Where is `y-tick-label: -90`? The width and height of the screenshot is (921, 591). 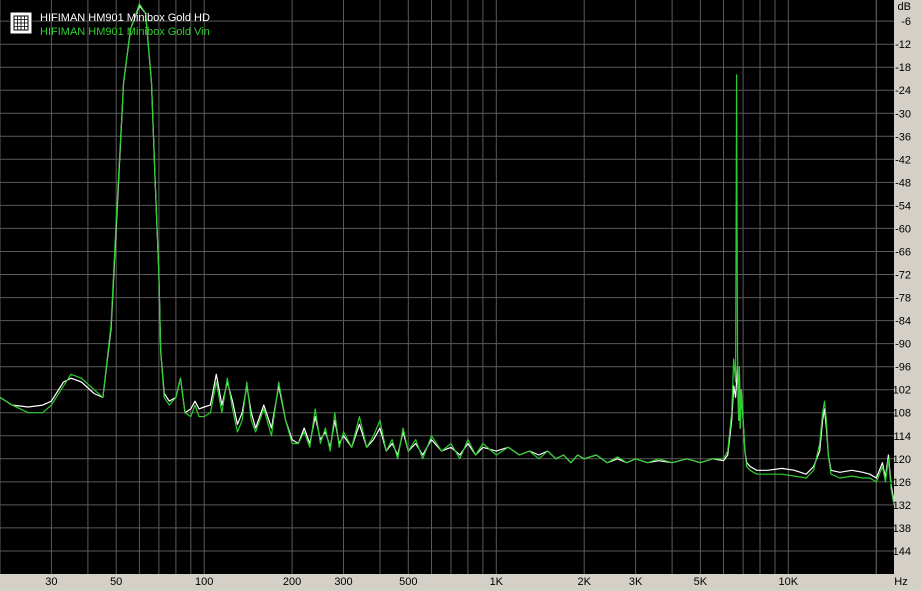 y-tick-label: -90 is located at coordinates (903, 345).